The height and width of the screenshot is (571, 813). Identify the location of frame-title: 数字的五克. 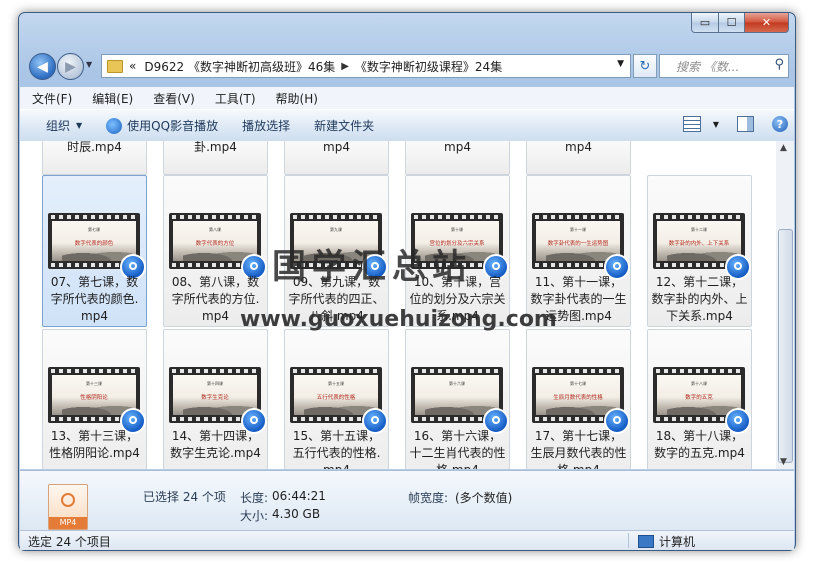
(699, 398).